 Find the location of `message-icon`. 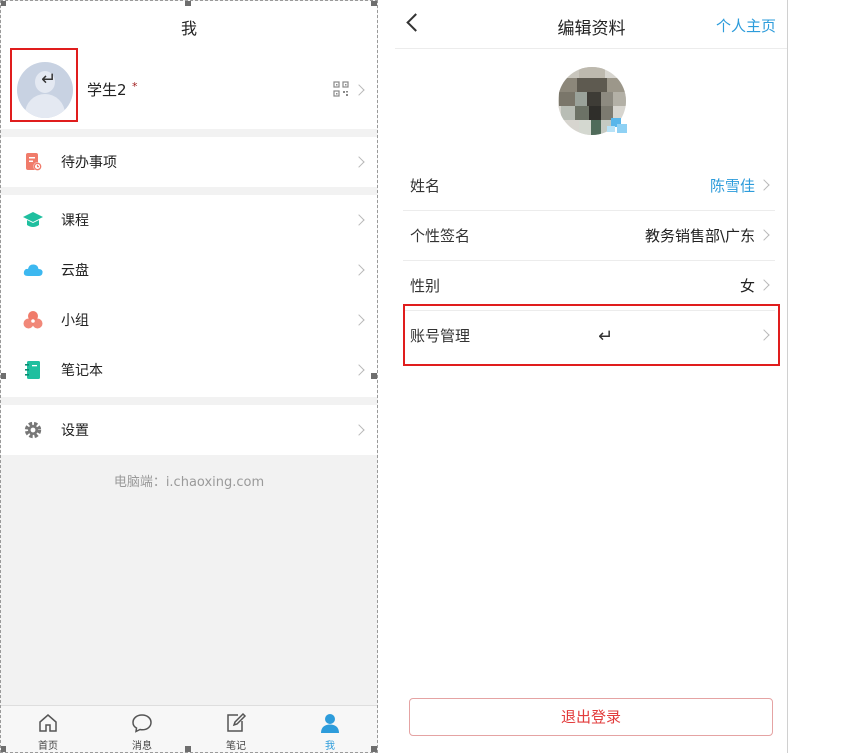

message-icon is located at coordinates (142, 723).